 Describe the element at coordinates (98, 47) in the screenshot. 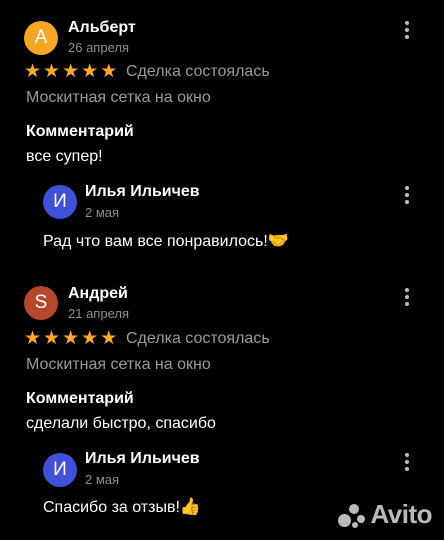

I see `review-date: 26 апреля` at that location.